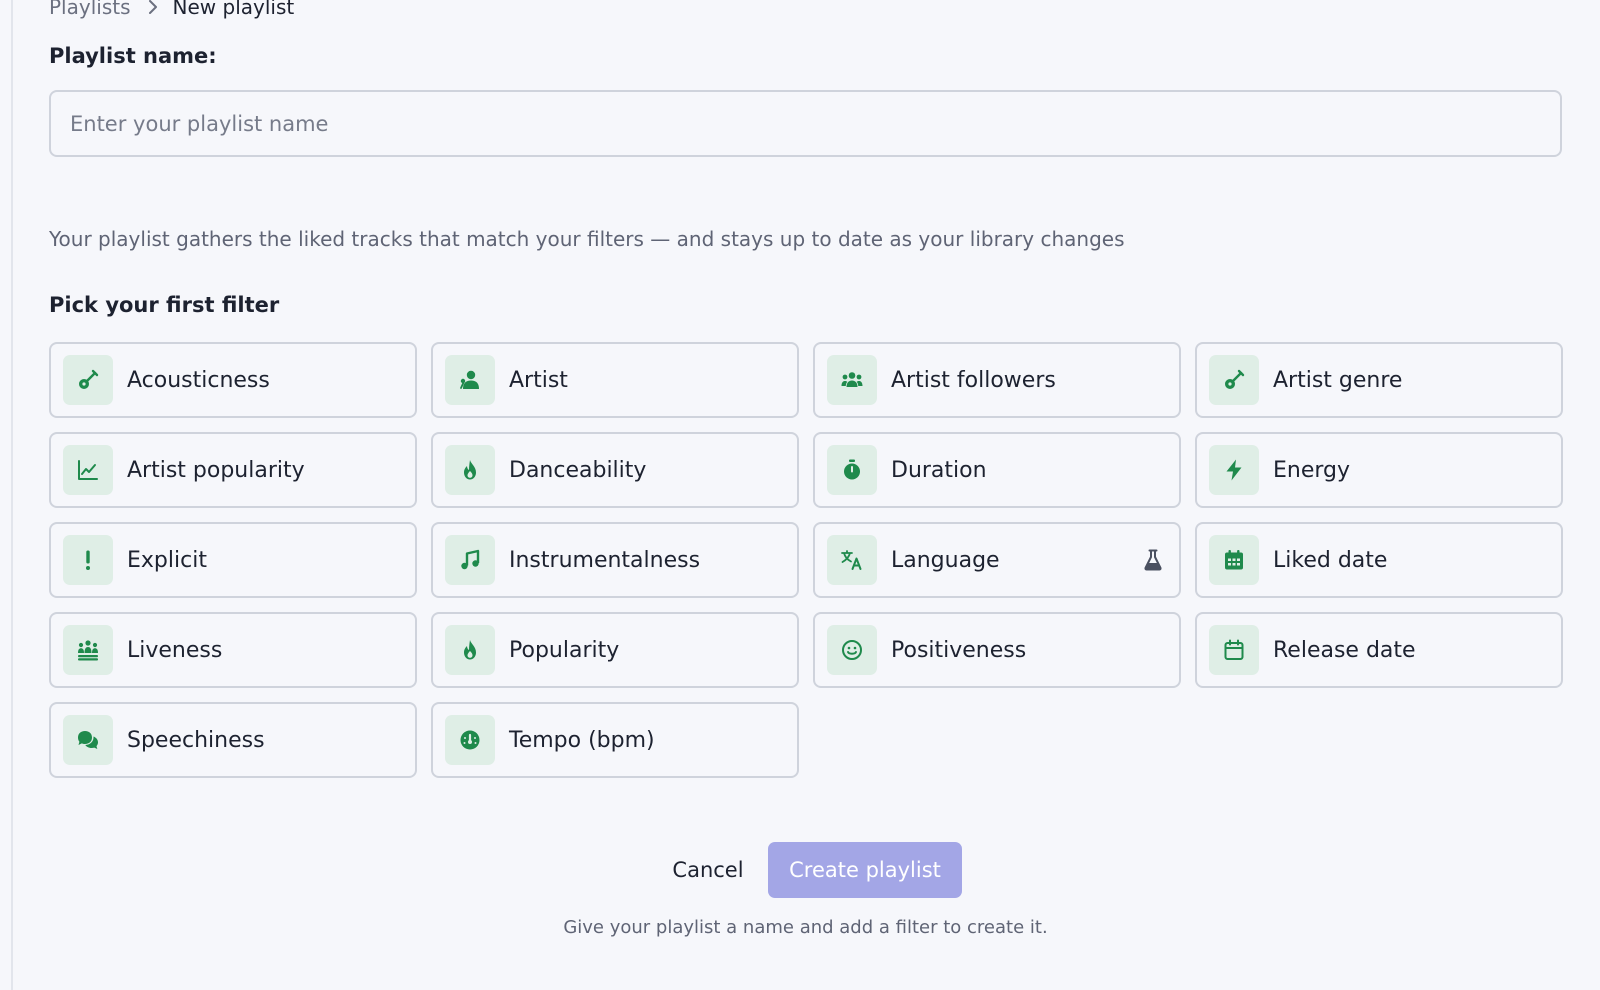  What do you see at coordinates (12, 495) in the screenshot?
I see `left-divider` at bounding box center [12, 495].